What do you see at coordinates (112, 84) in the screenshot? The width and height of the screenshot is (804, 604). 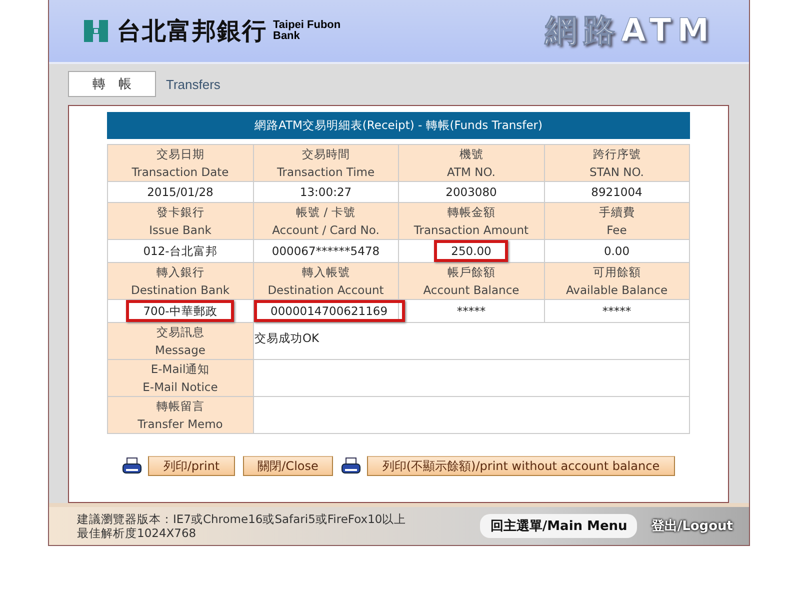 I see `transfer-tab: 轉 帳` at bounding box center [112, 84].